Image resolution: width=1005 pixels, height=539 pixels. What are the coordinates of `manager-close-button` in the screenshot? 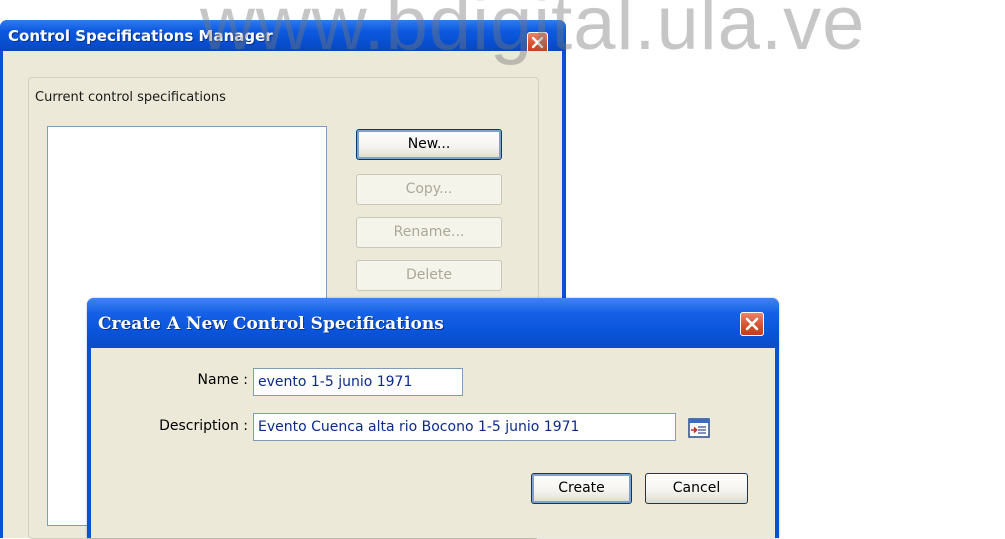 It's located at (537, 42).